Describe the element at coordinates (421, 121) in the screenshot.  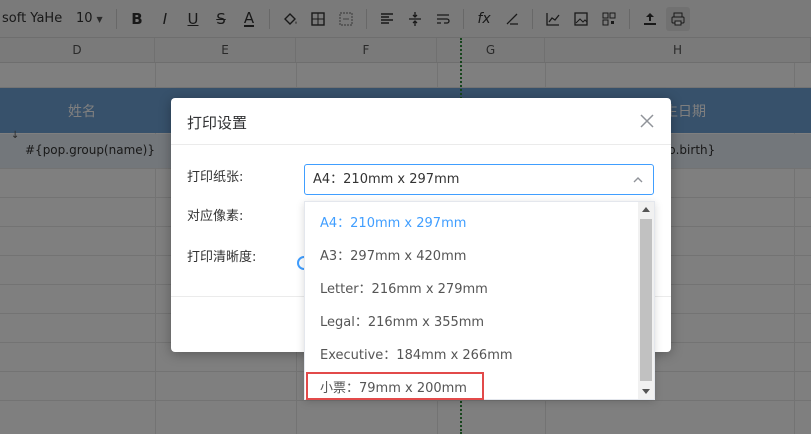
I see `dialog-header: 打印设置` at that location.